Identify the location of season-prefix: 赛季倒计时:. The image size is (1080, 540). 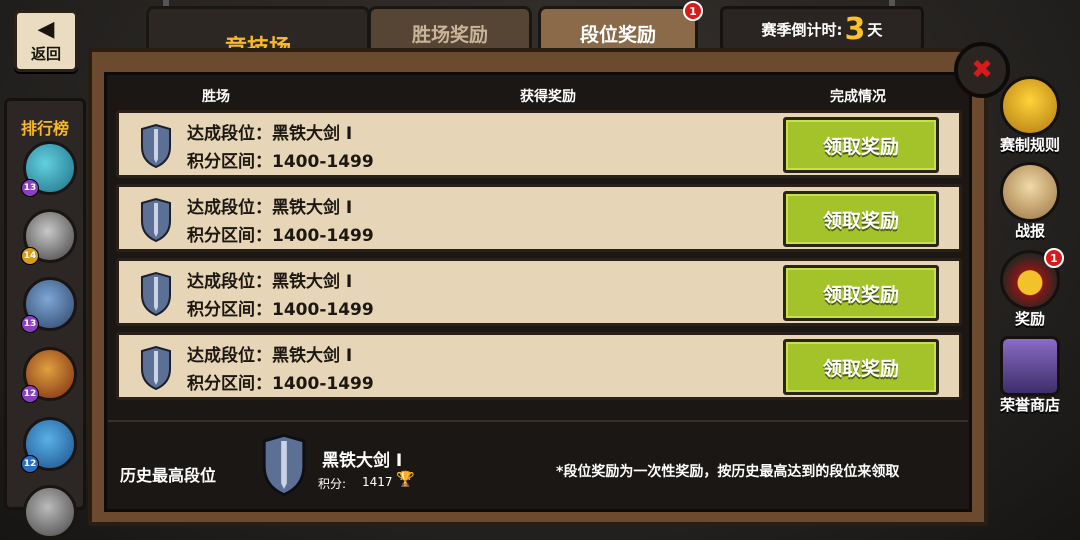
(802, 29).